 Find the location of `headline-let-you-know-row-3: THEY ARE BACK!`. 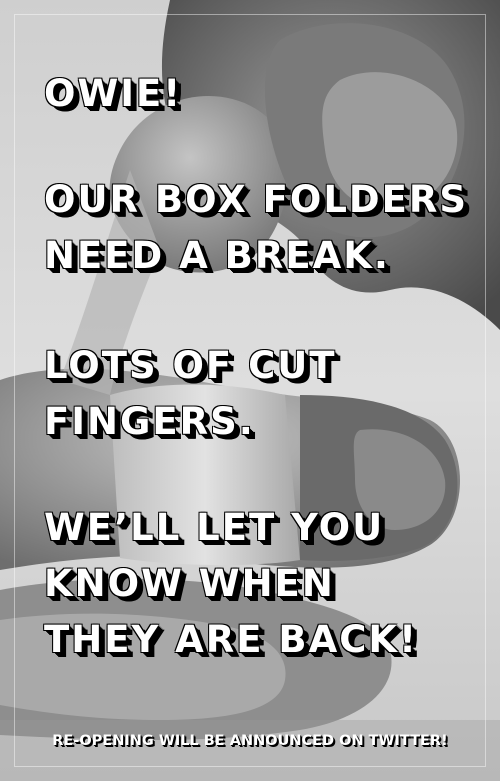

headline-let-you-know-row-3: THEY ARE BACK! is located at coordinates (231, 639).